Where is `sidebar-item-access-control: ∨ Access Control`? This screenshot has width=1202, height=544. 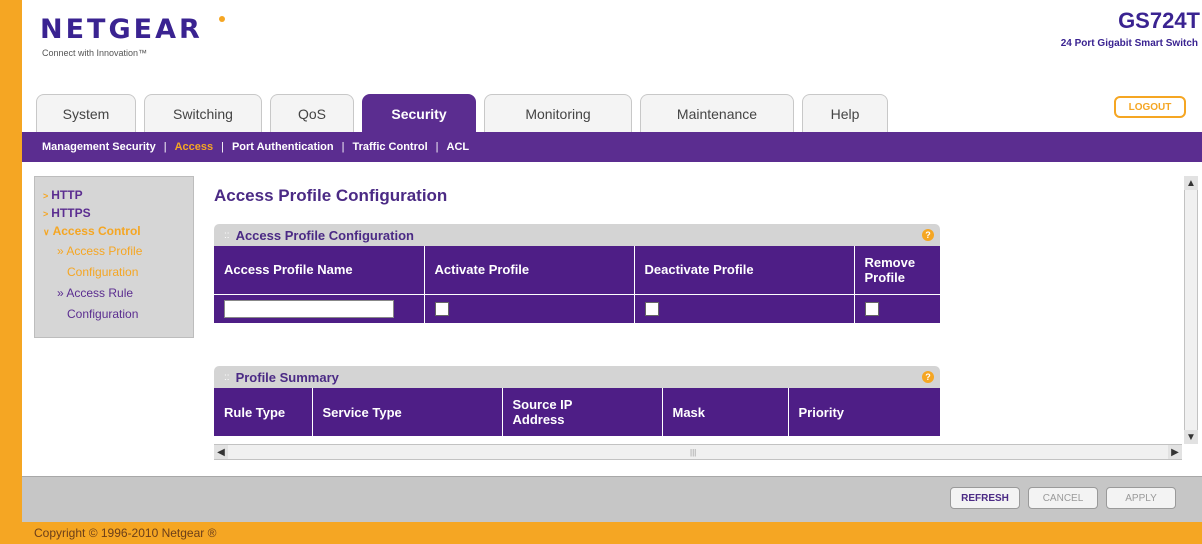
sidebar-item-access-control: ∨ Access Control is located at coordinates (114, 232).